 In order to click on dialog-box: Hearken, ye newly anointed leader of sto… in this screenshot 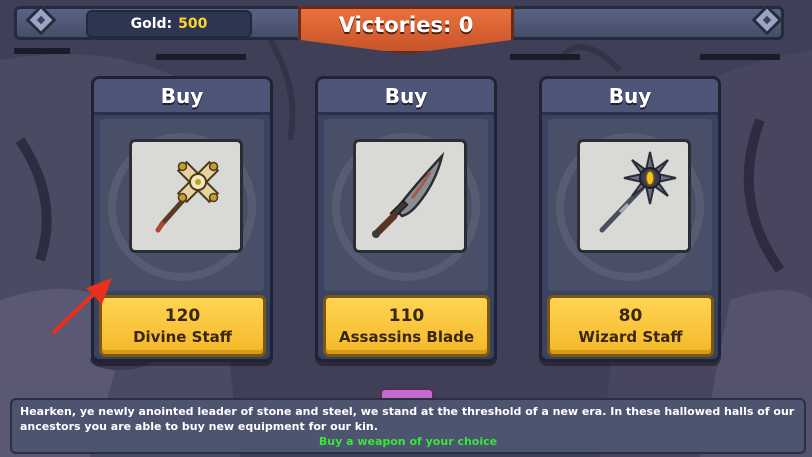, I will do `click(408, 426)`.